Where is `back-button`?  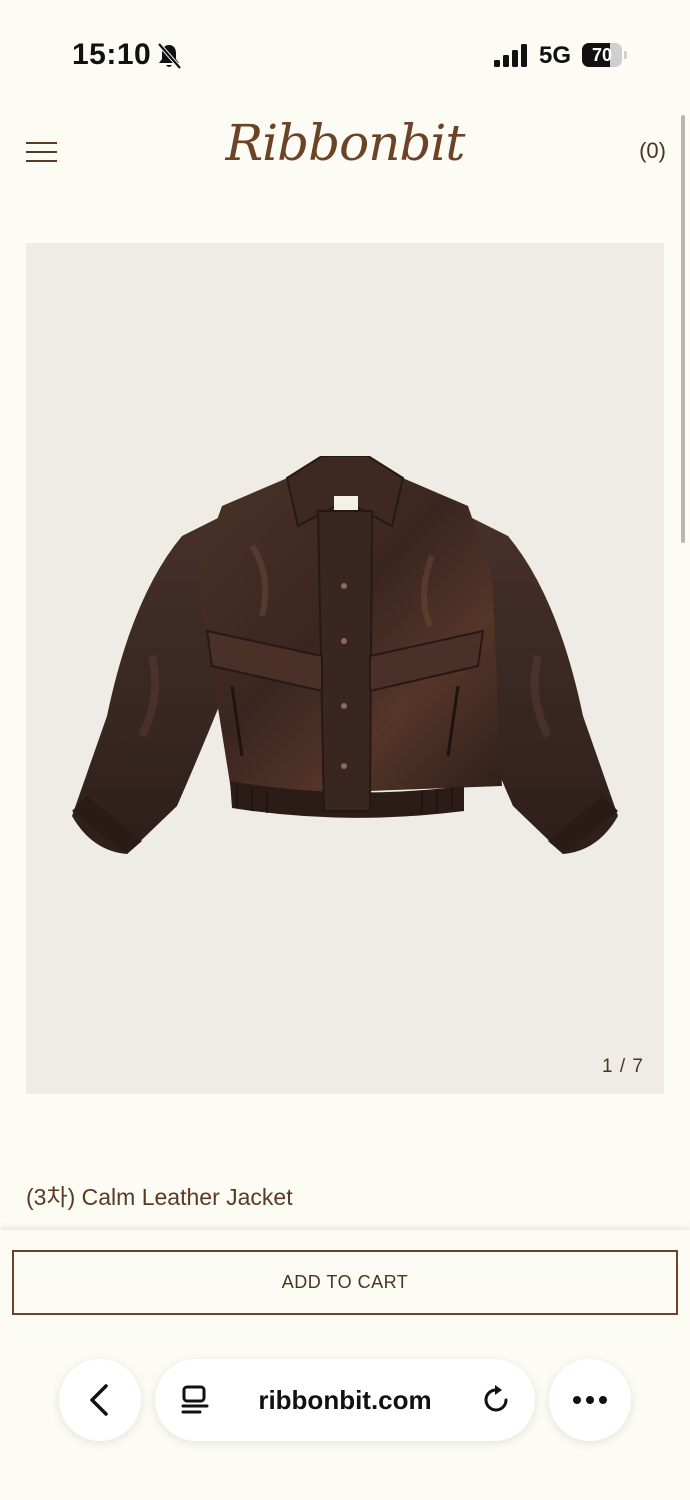 back-button is located at coordinates (100, 1400).